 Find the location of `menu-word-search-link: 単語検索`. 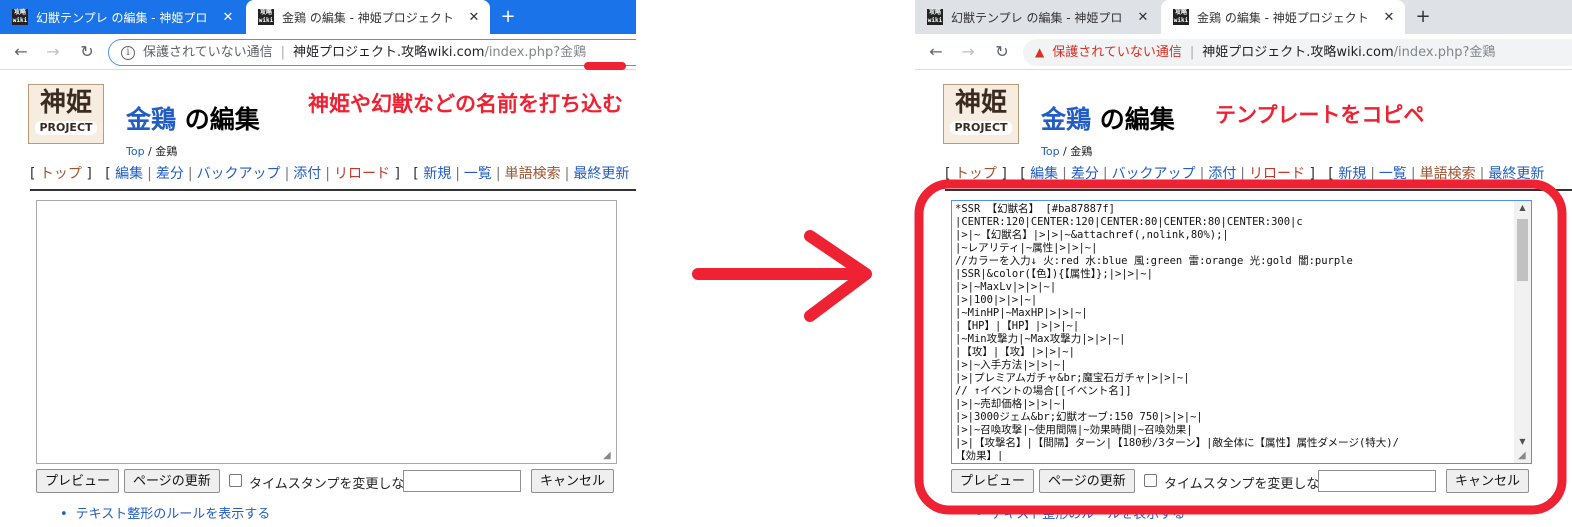

menu-word-search-link: 単語検索 is located at coordinates (533, 174).